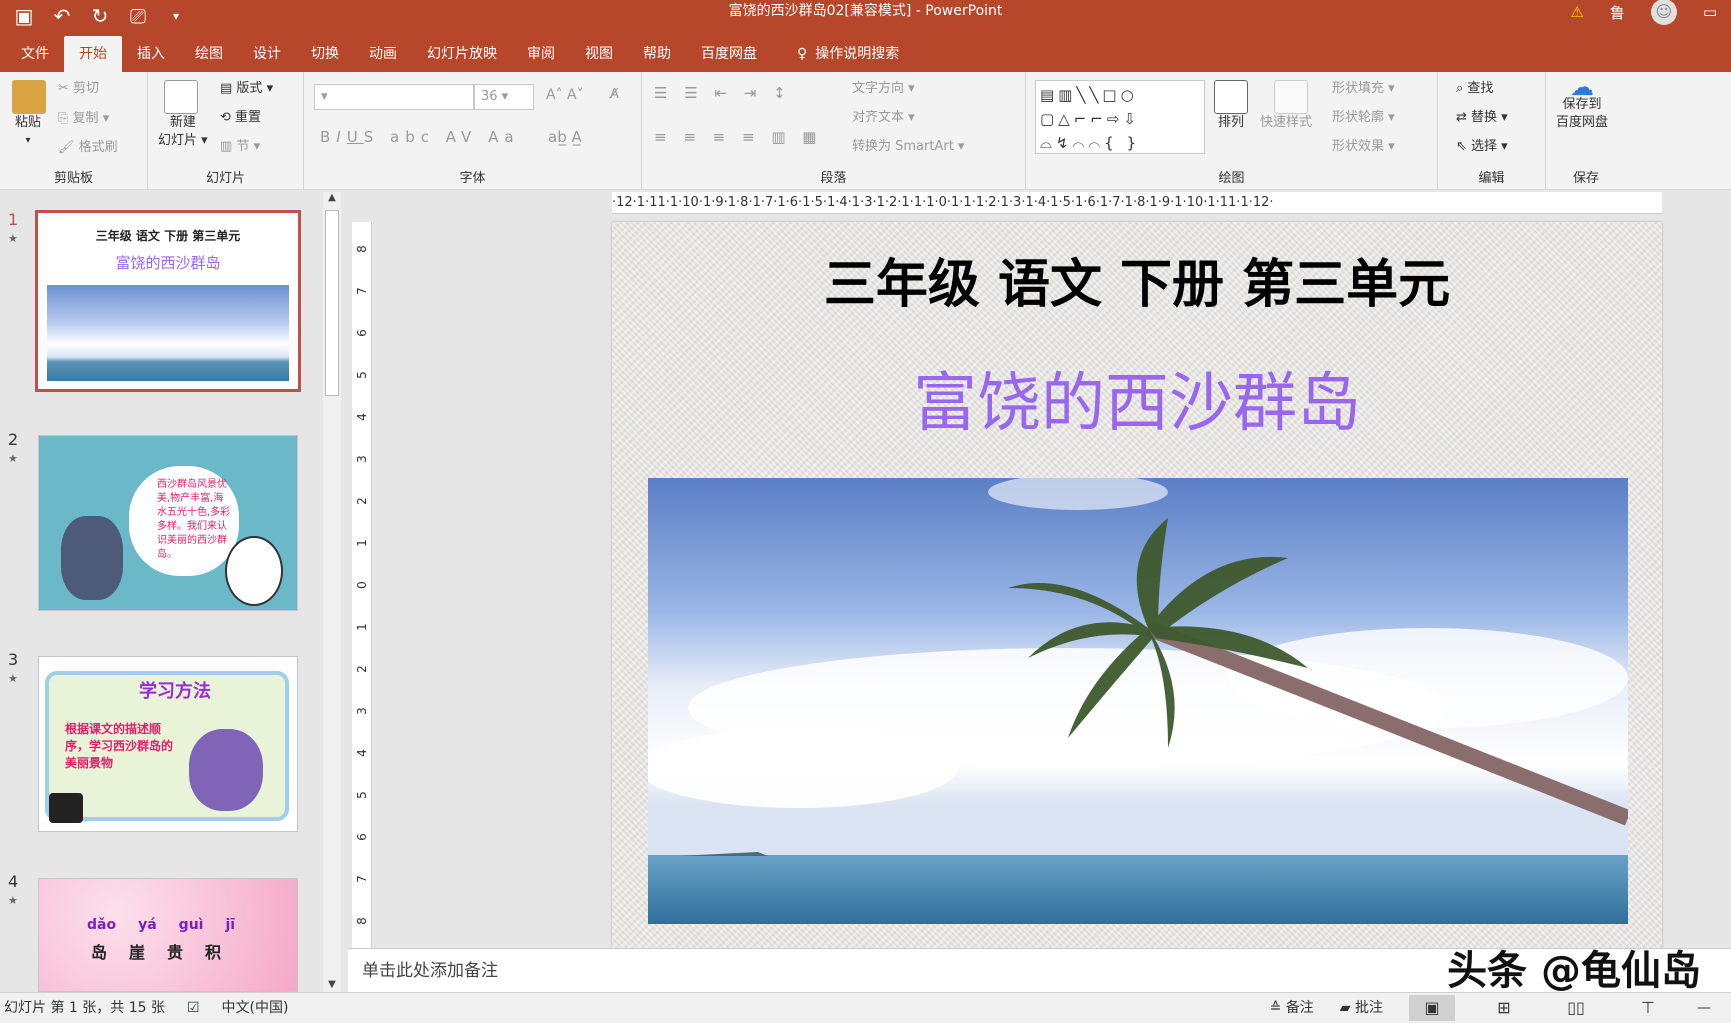 The height and width of the screenshot is (1023, 1731). Describe the element at coordinates (325, 54) in the screenshot. I see `tab-transitions: 切换` at that location.